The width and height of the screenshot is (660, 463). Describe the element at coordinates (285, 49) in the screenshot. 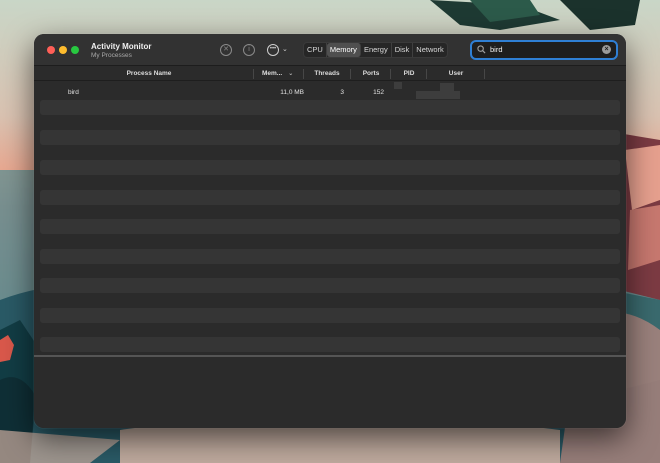

I see `chevron-down-icon: ⌄` at that location.